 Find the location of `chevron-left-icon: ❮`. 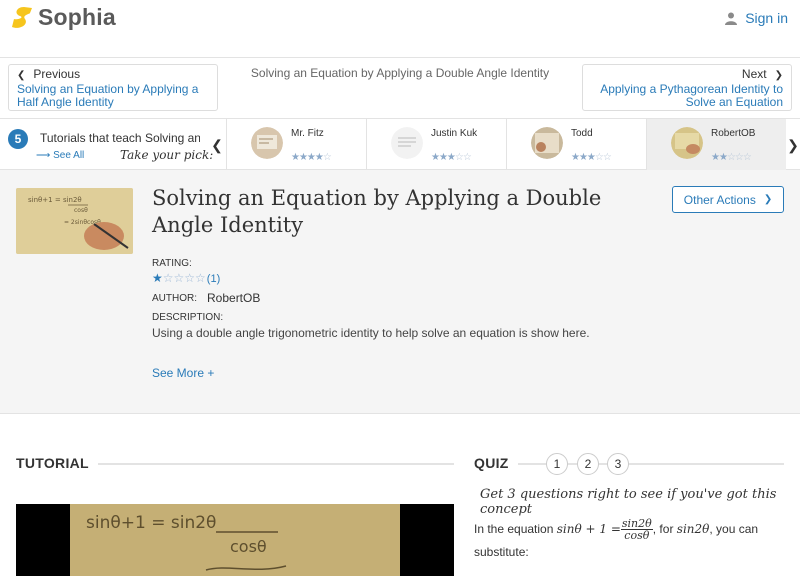

chevron-left-icon: ❮ is located at coordinates (21, 75).